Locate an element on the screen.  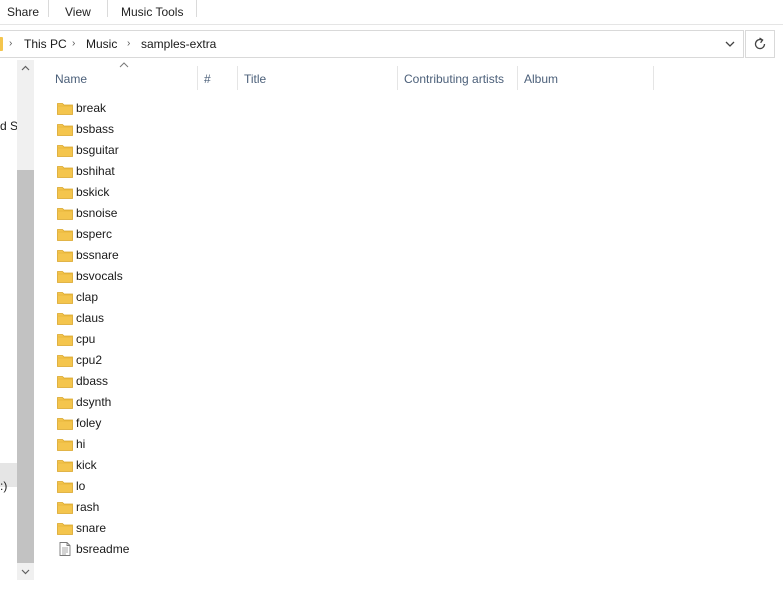
scroll-down-button is located at coordinates (25, 571).